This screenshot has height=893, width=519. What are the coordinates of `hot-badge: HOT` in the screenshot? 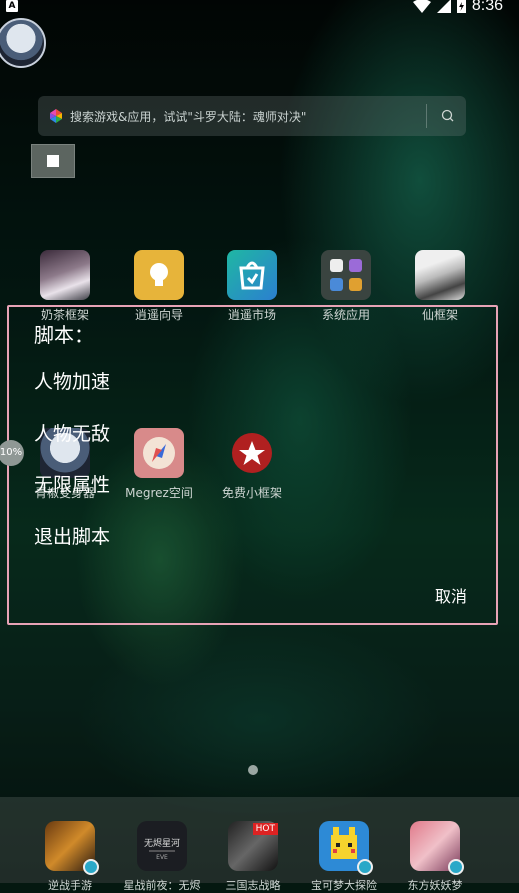 It's located at (265, 829).